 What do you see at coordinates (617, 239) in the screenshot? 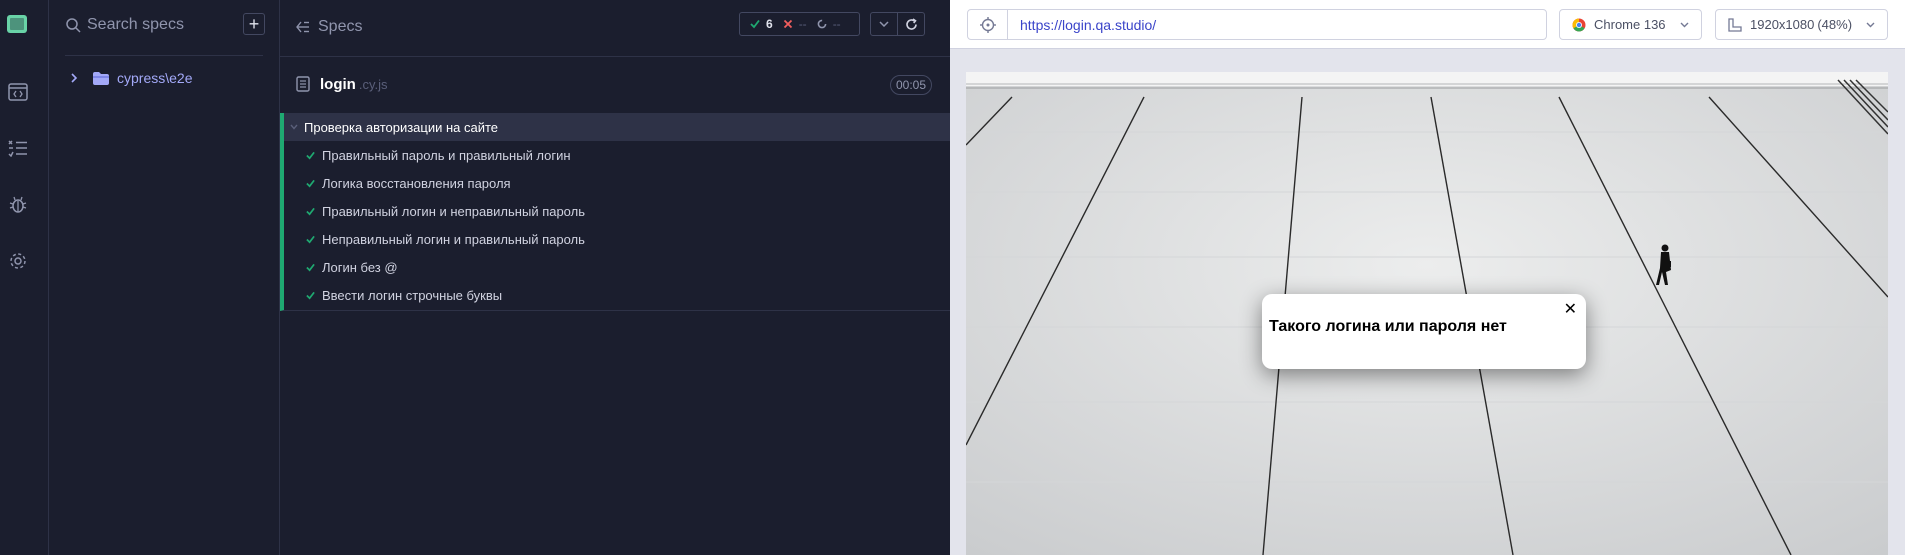
I see `test-row: Неправильный логин и правильный пароль` at bounding box center [617, 239].